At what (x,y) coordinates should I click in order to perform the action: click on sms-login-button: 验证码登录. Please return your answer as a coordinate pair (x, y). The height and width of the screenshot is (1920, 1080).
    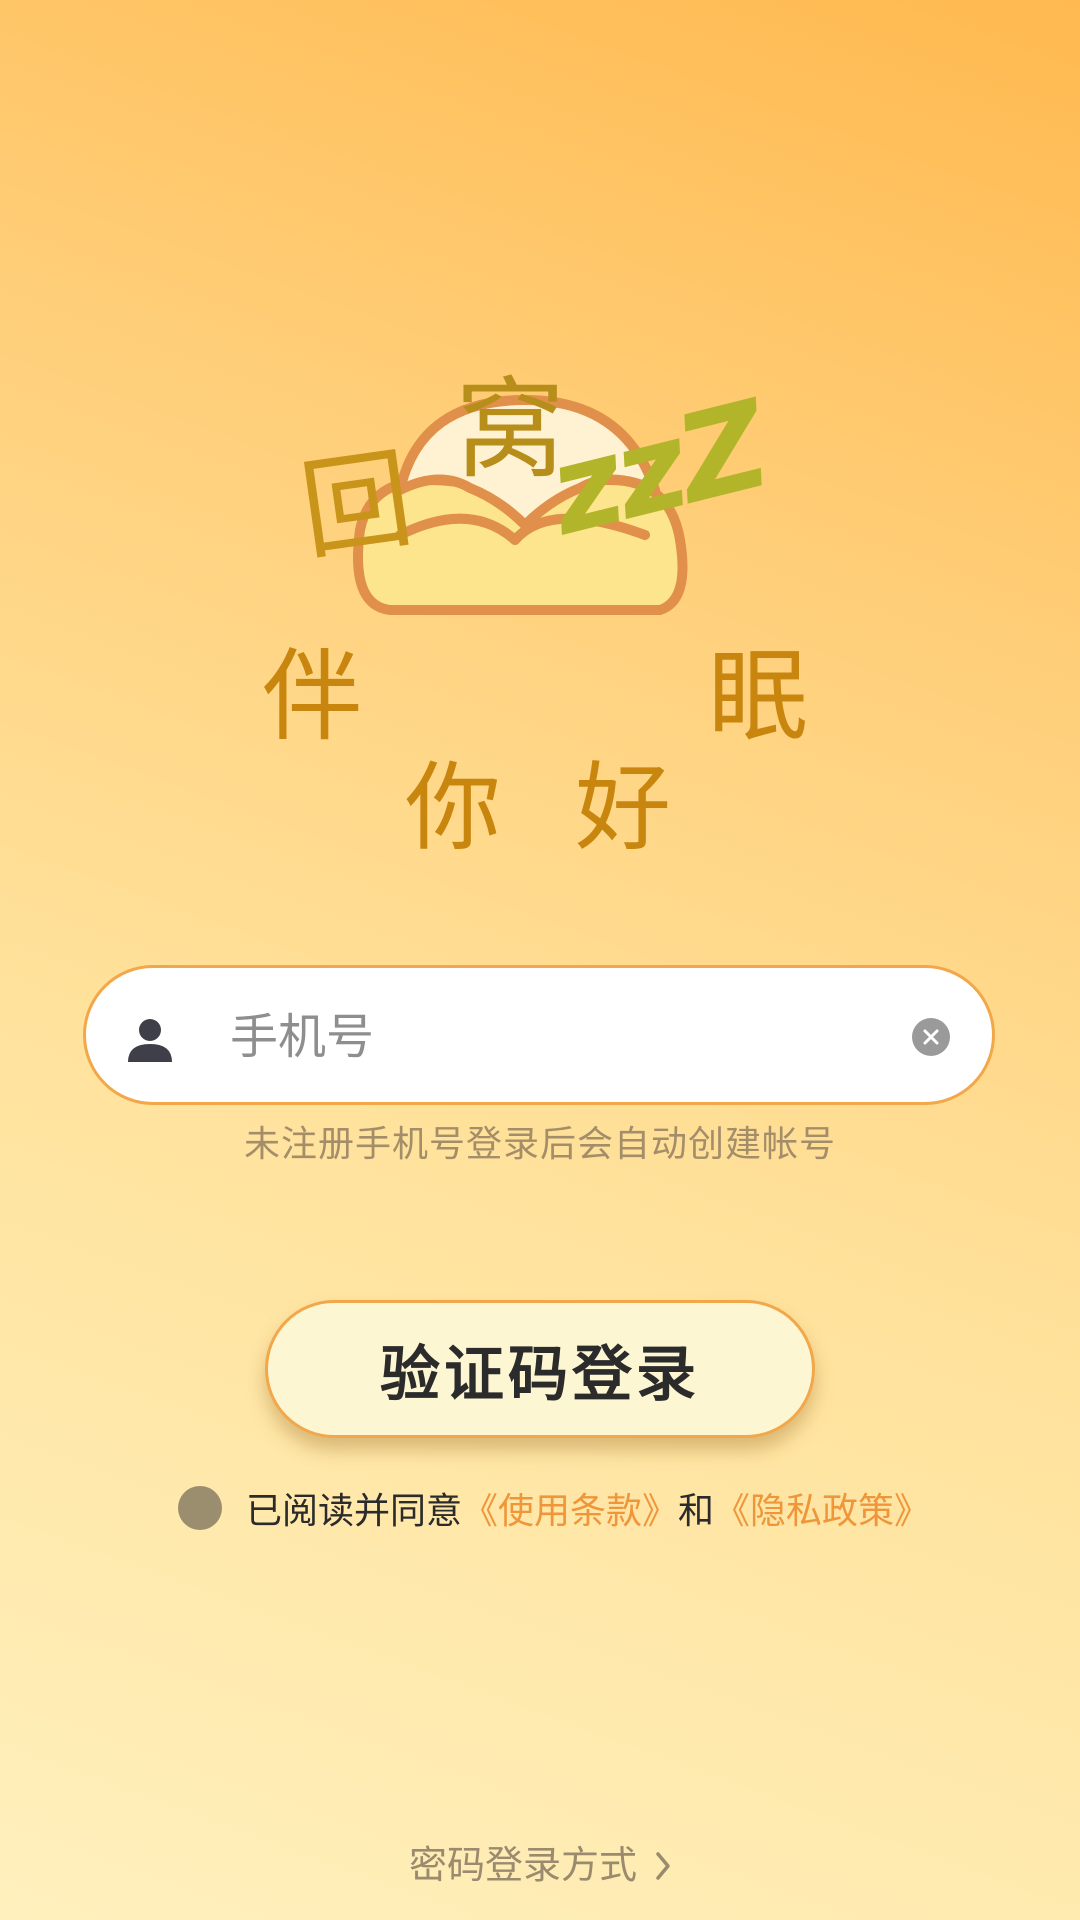
    Looking at the image, I should click on (540, 1369).